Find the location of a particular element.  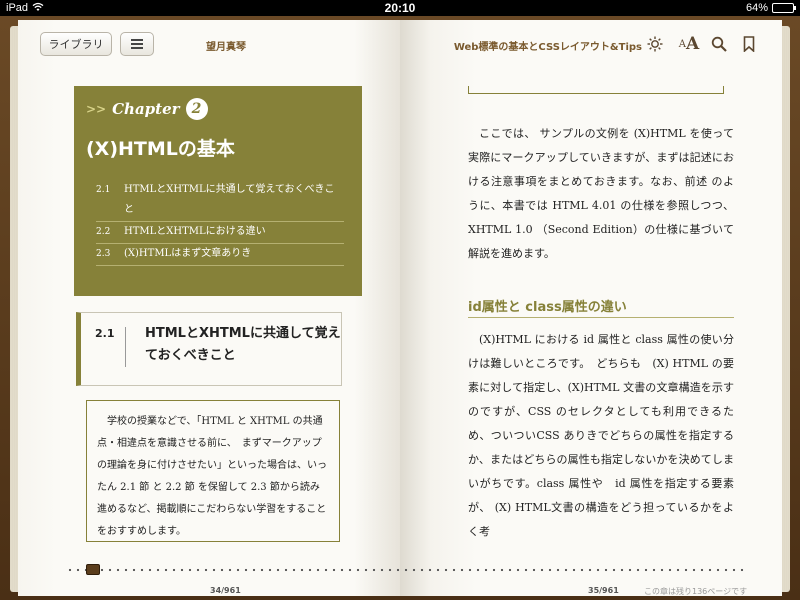

page-scrubber-thumb is located at coordinates (92, 569).